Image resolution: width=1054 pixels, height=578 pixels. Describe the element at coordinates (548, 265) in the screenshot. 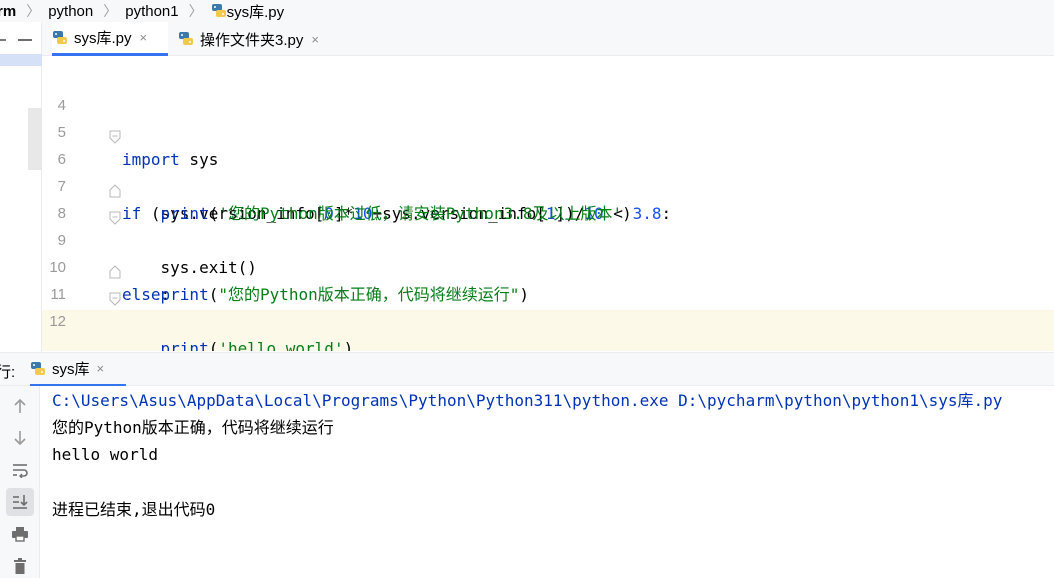

I see `code-line: 10 print("您的Python版本正确，代码将继续运行")` at that location.